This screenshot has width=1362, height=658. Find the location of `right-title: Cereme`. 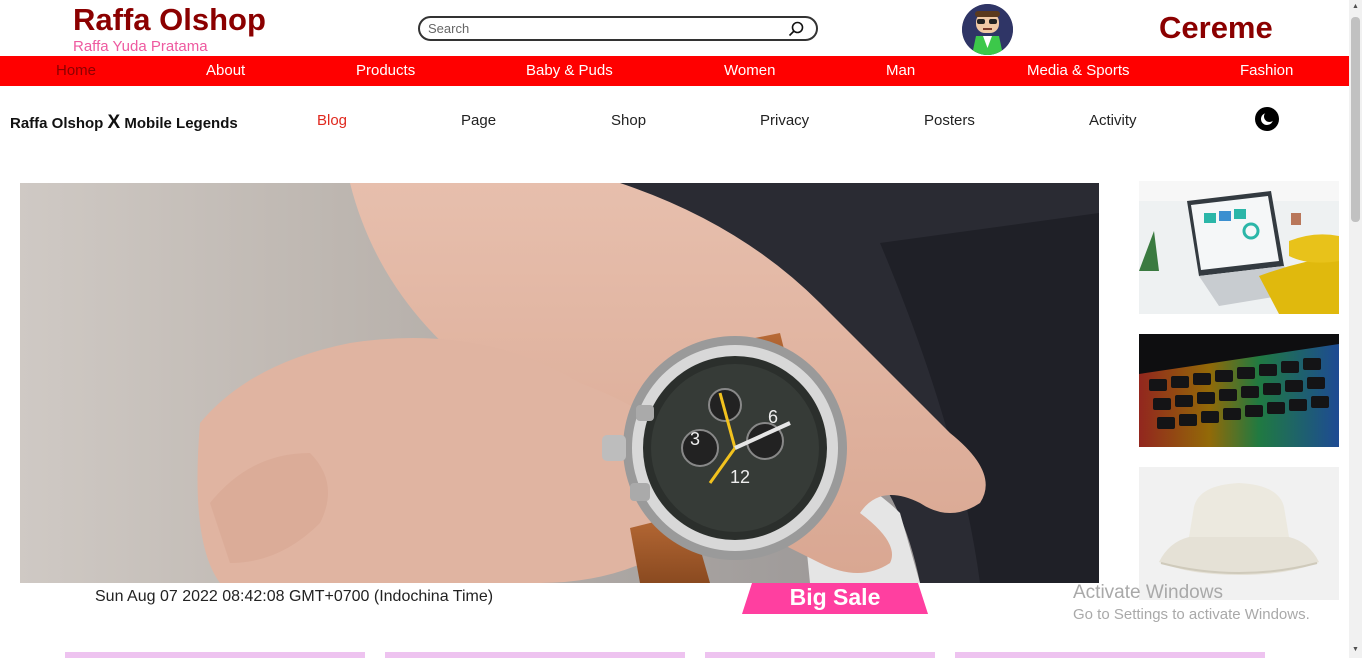

right-title: Cereme is located at coordinates (1216, 27).